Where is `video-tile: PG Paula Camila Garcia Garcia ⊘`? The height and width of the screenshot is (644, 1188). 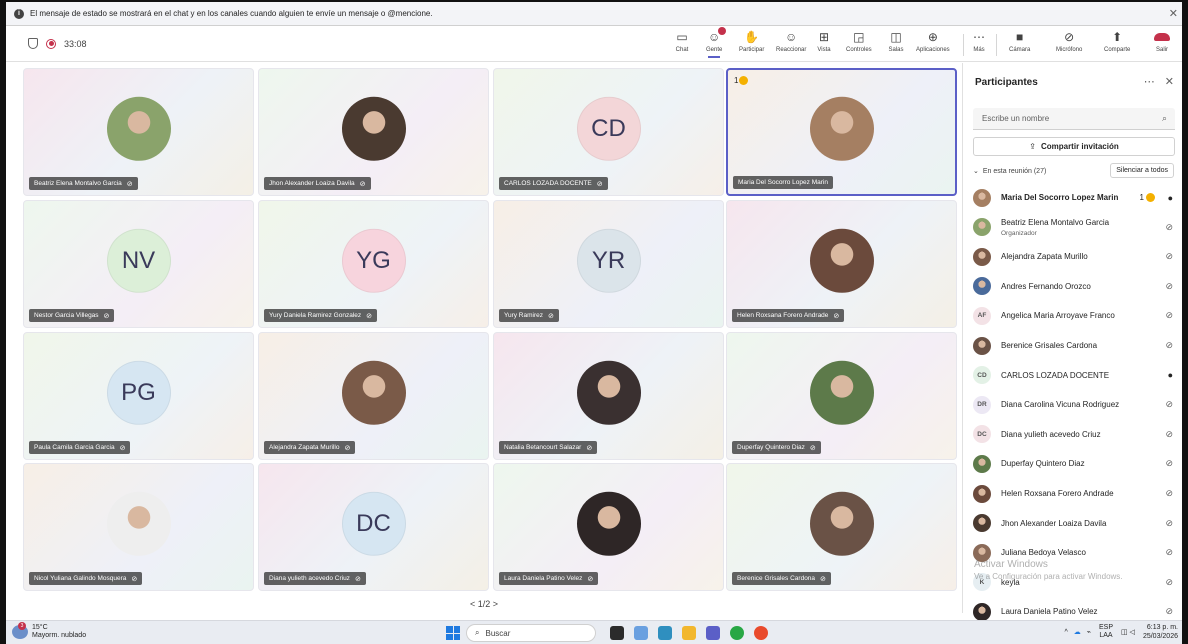
video-tile: PG Paula Camila Garcia Garcia ⊘ is located at coordinates (138, 396).